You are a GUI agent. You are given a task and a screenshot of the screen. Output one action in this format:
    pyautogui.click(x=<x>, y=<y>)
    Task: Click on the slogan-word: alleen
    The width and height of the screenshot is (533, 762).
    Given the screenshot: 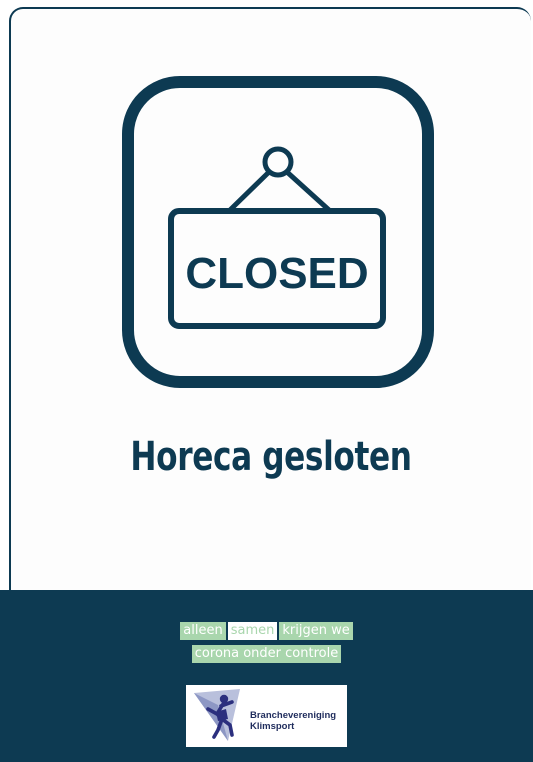 What is the action you would take?
    pyautogui.click(x=203, y=631)
    